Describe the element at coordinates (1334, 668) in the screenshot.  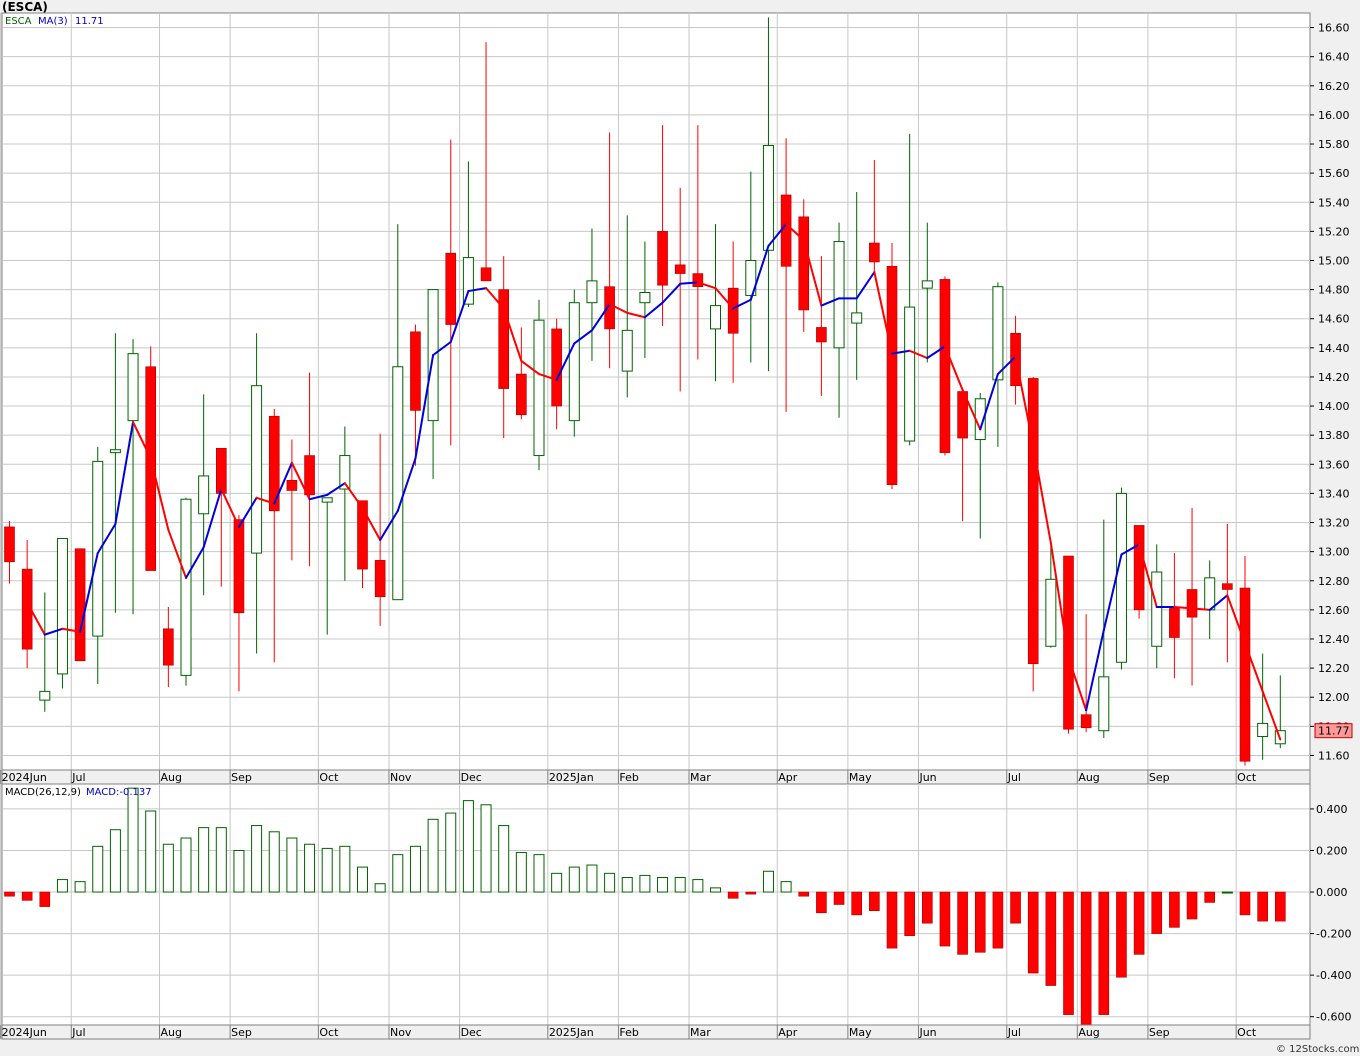
I see `price-tick-label: 12.20` at that location.